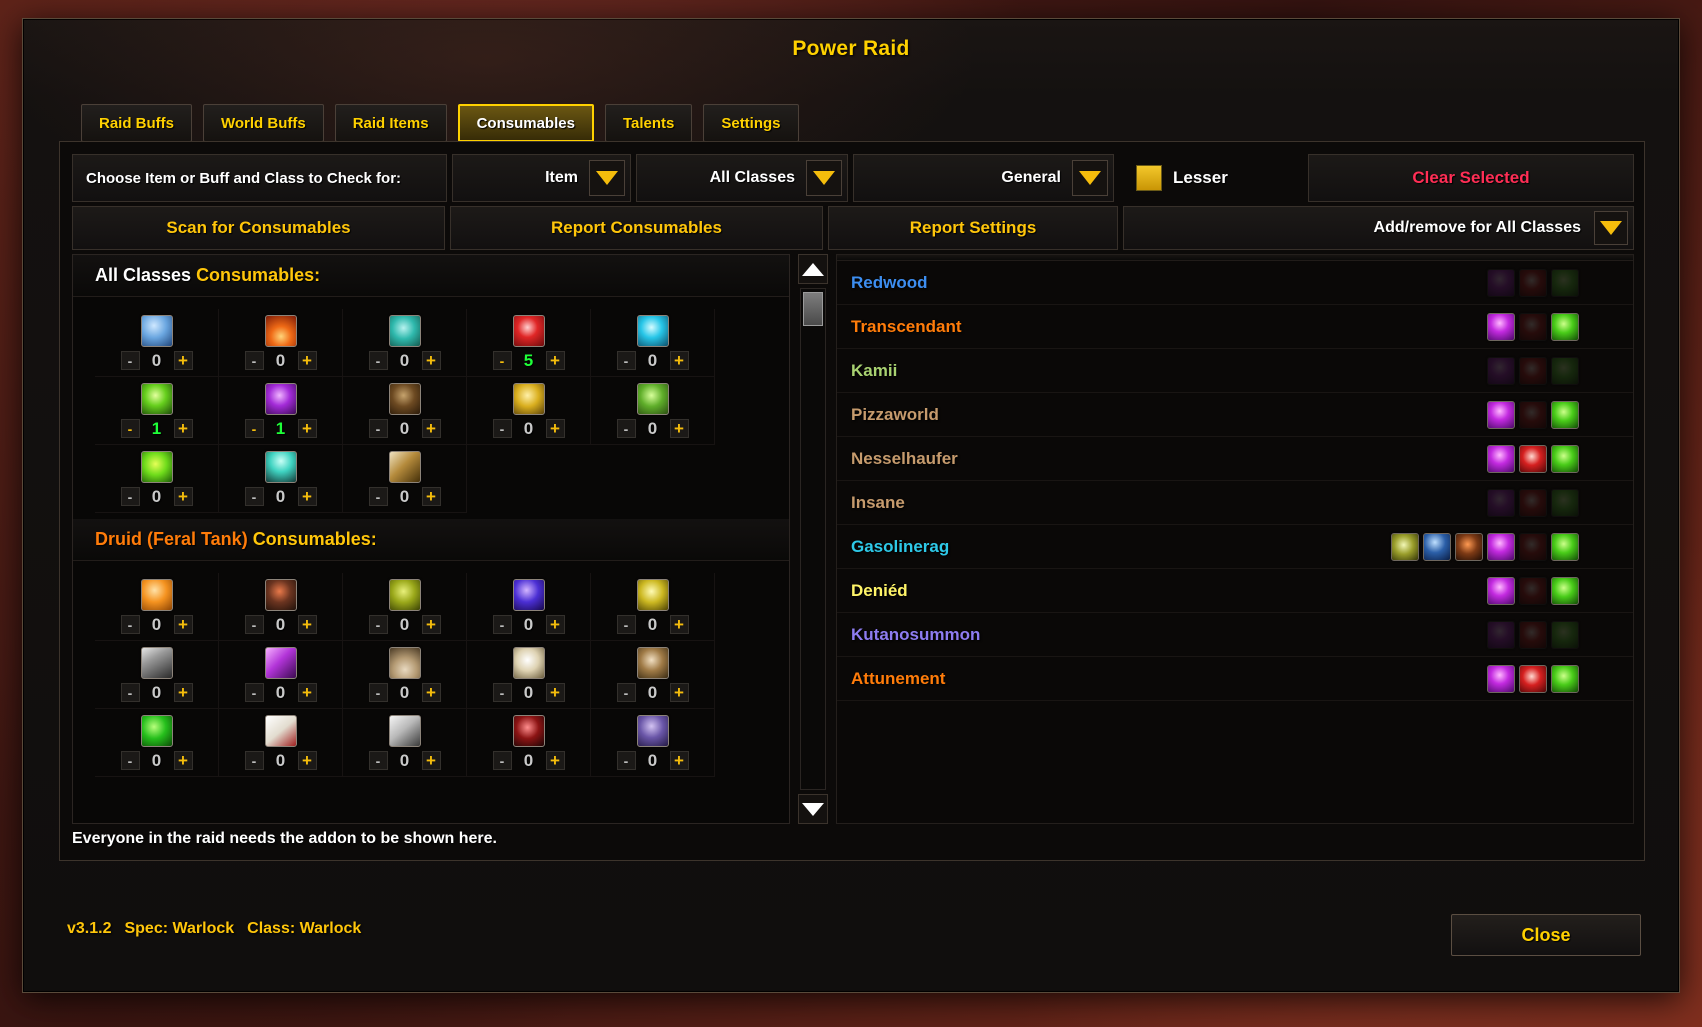  Describe the element at coordinates (652, 662) in the screenshot. I see `brown-fin-icon` at that location.